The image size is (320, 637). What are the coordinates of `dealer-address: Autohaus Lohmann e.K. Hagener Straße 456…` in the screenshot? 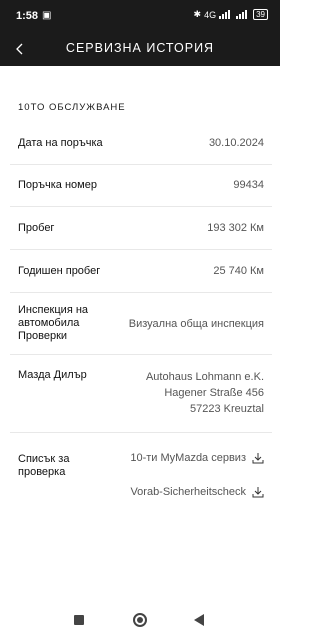 It's located at (204, 393).